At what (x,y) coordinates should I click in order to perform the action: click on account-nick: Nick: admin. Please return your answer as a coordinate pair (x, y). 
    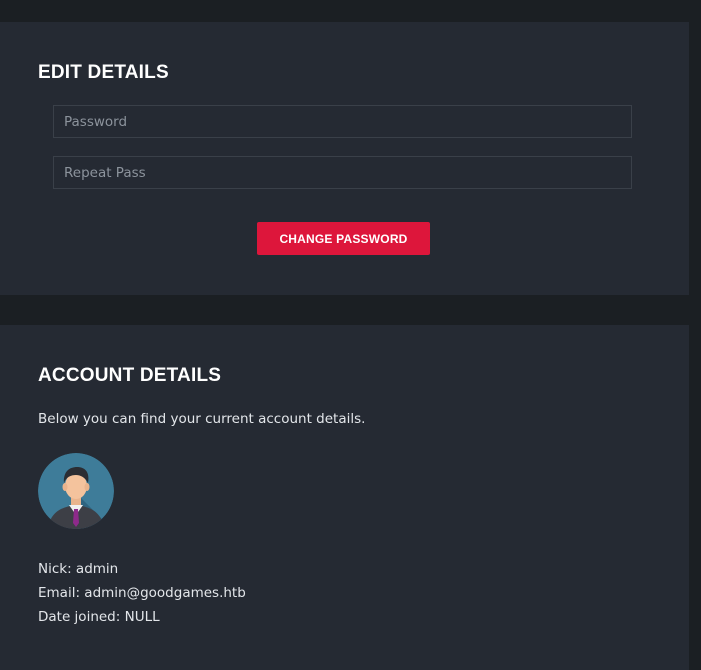
    Looking at the image, I should click on (78, 569).